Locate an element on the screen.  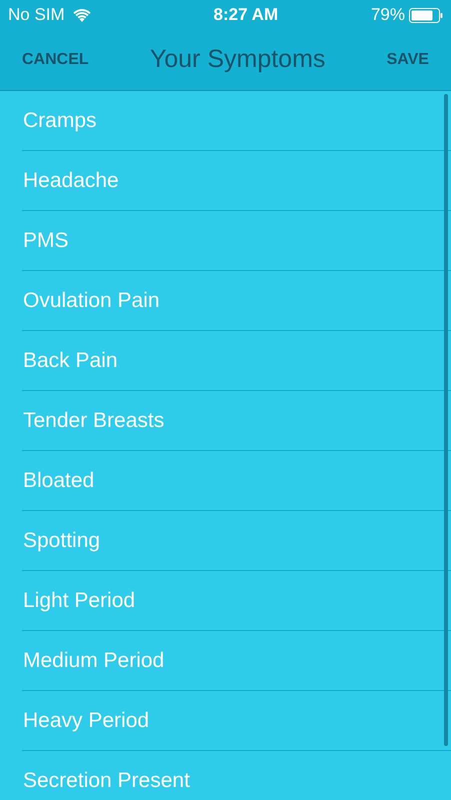
symptom-item: Light Period is located at coordinates (236, 601).